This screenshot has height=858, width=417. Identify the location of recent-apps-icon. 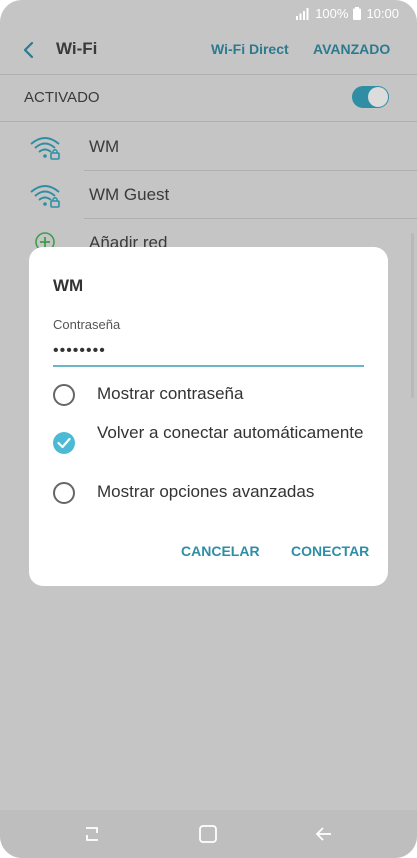
(92, 834).